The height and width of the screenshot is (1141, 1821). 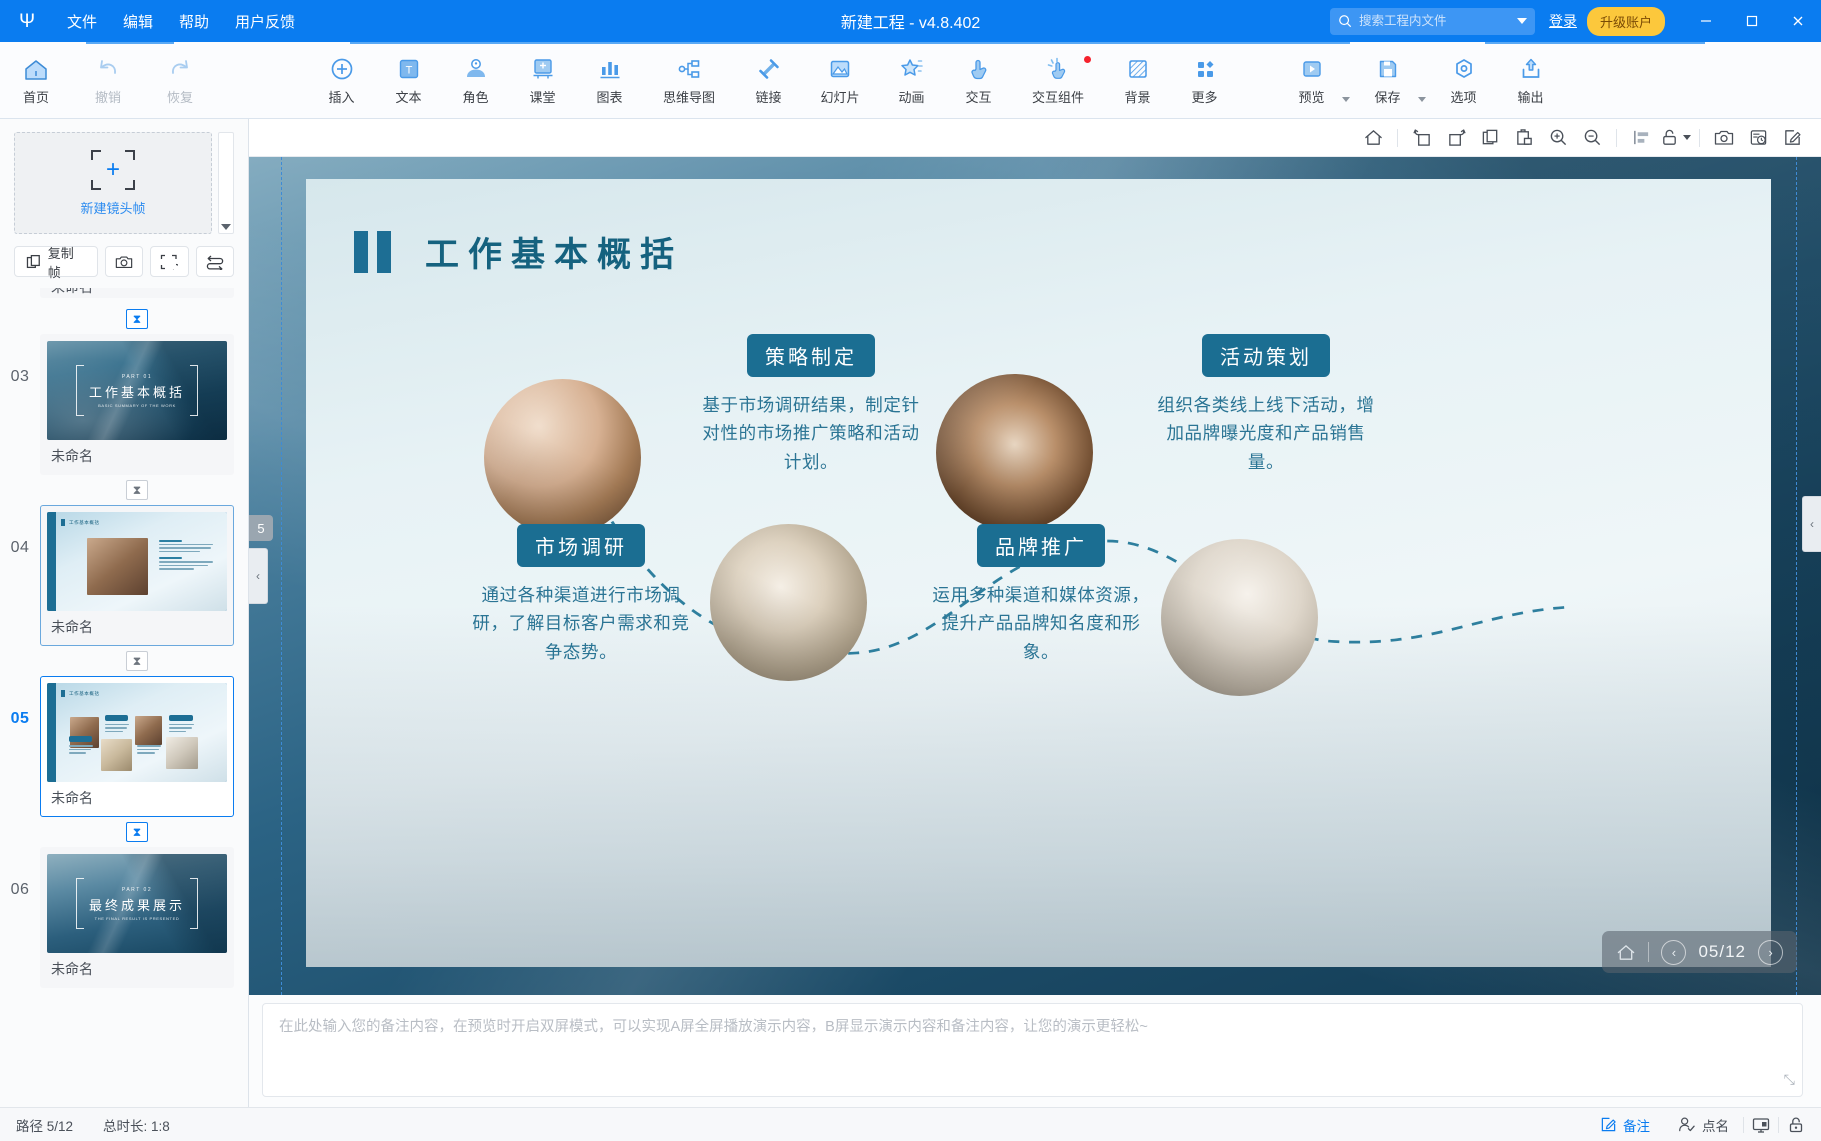 What do you see at coordinates (518, 251) in the screenshot?
I see `slide-title-group: 工作基本概括` at bounding box center [518, 251].